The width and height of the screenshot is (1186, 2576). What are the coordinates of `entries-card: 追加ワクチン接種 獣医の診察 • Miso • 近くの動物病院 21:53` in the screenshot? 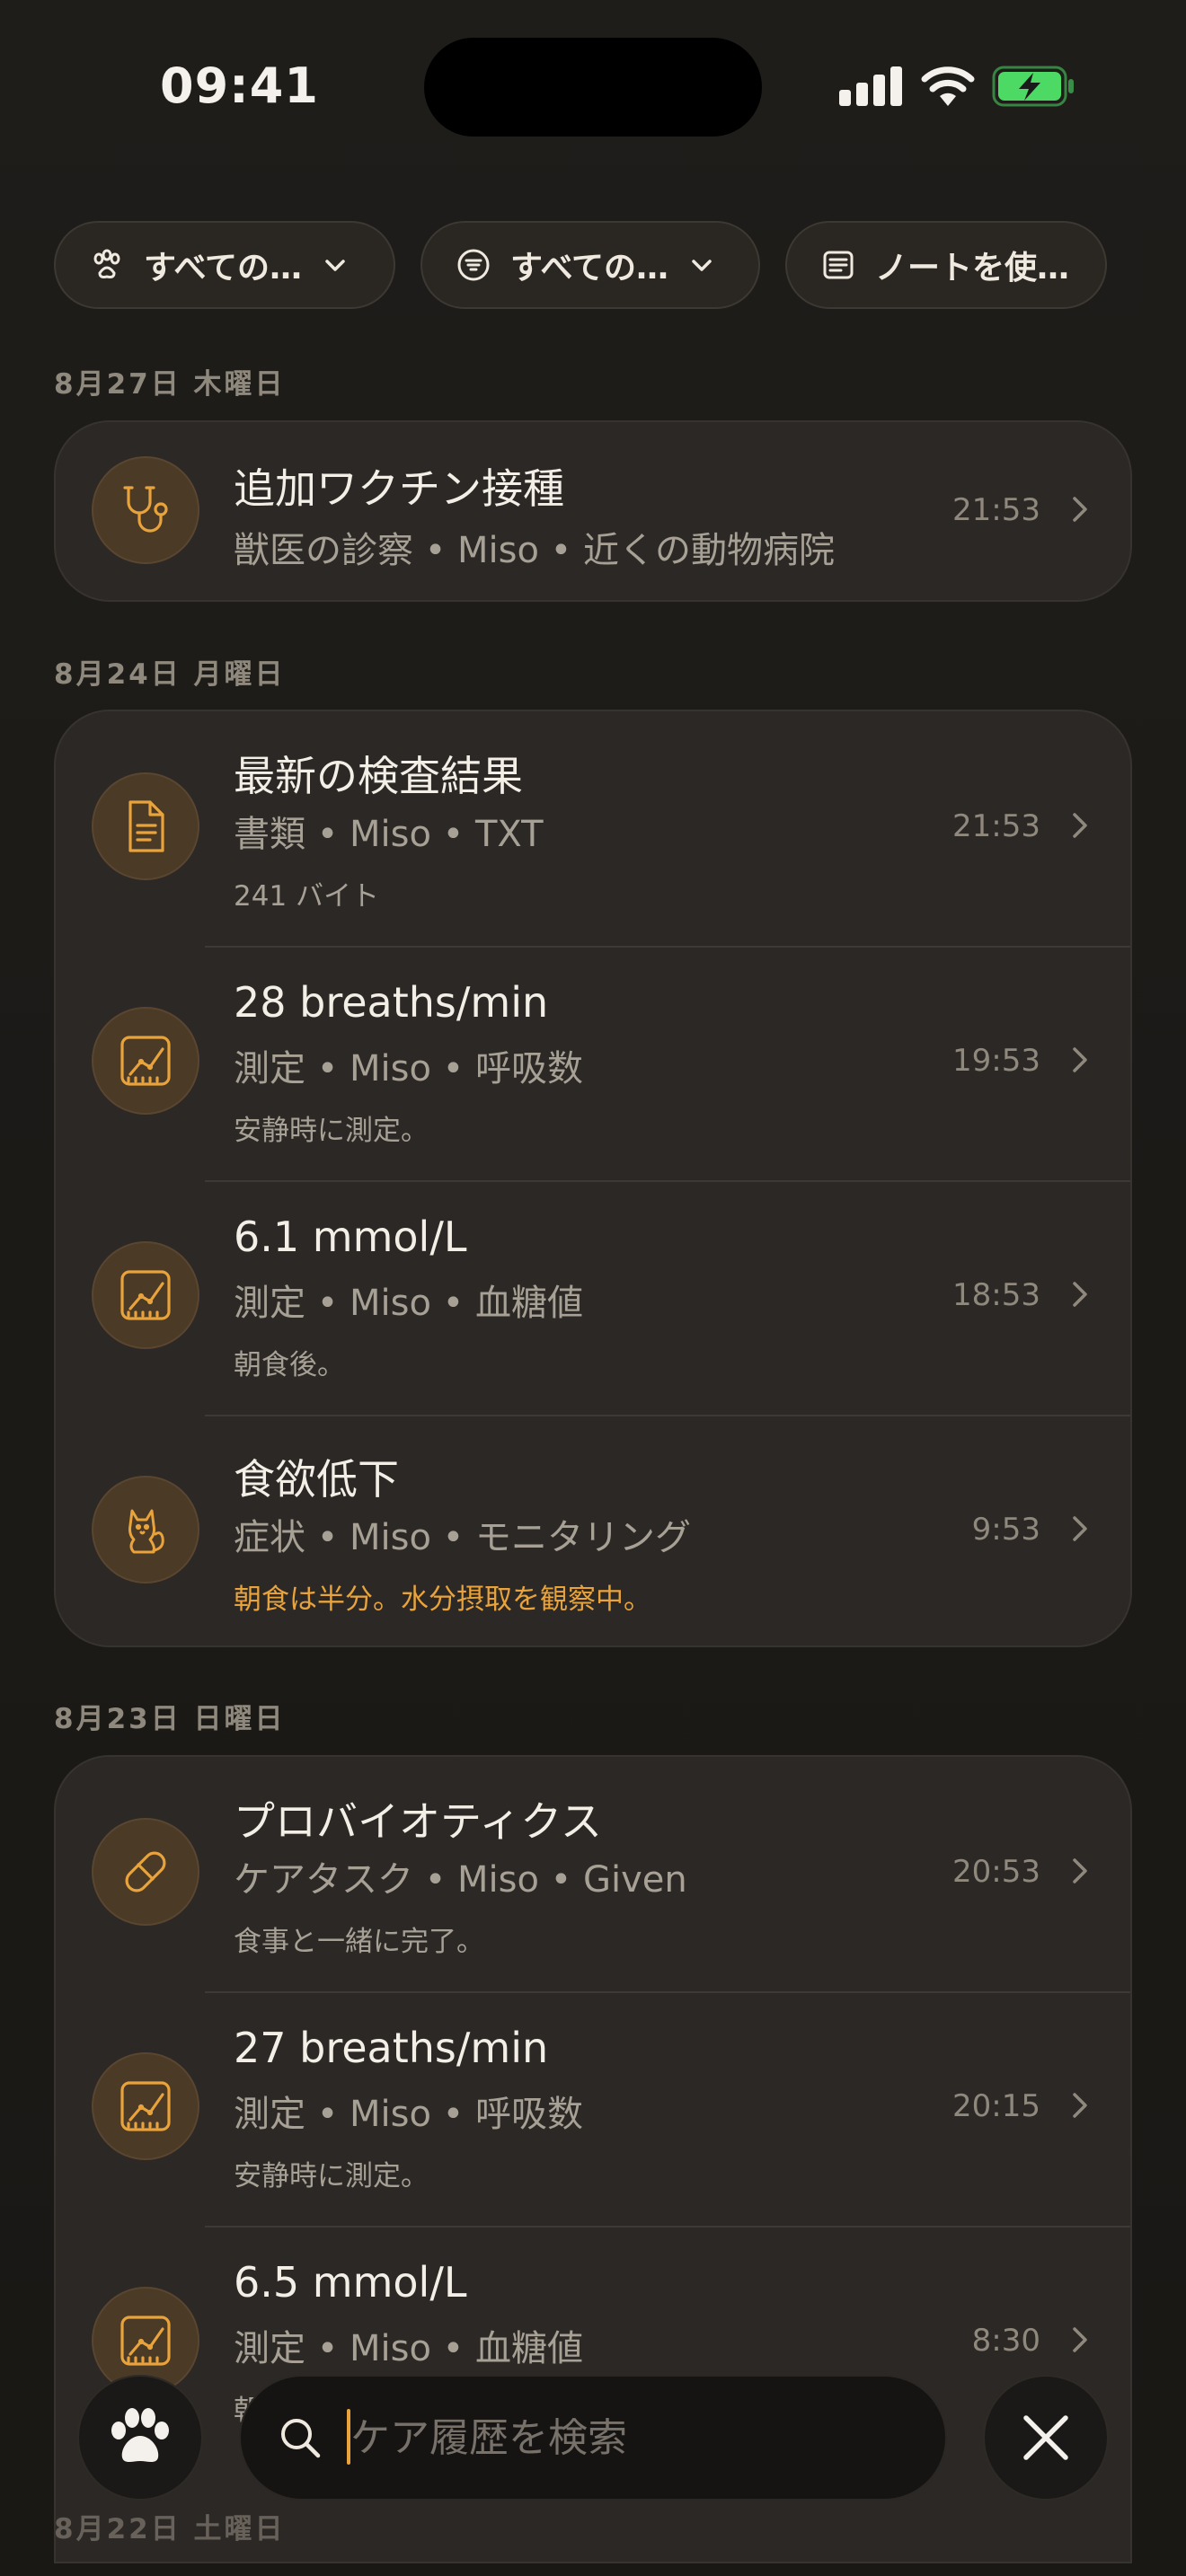 It's located at (593, 511).